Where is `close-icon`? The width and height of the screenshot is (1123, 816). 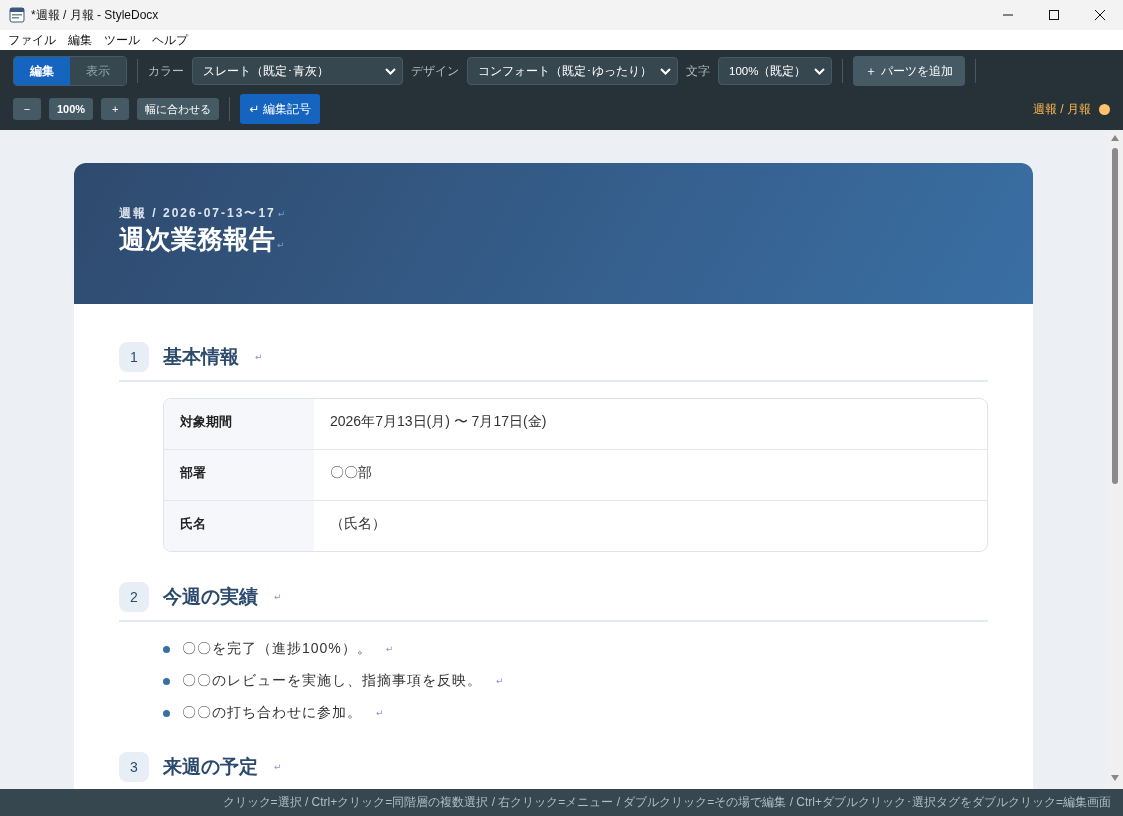
close-icon is located at coordinates (1100, 15).